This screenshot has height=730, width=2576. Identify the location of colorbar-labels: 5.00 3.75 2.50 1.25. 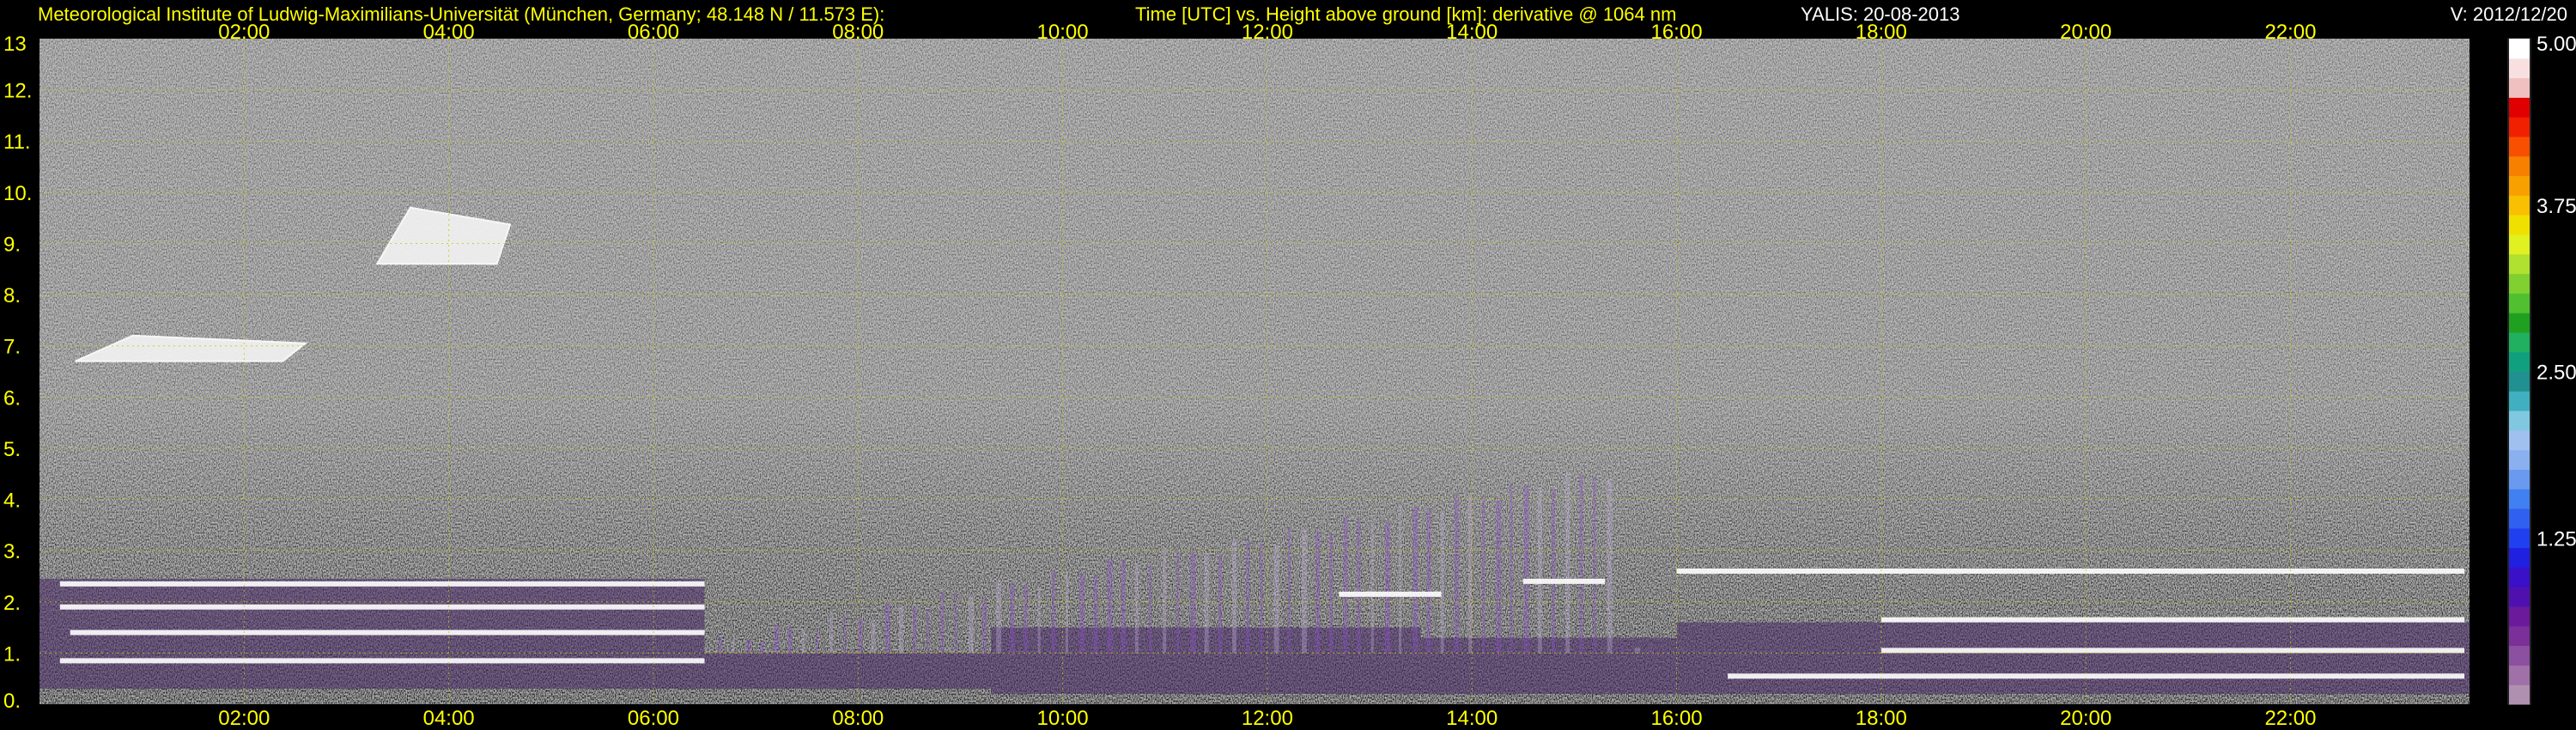
(2557, 292).